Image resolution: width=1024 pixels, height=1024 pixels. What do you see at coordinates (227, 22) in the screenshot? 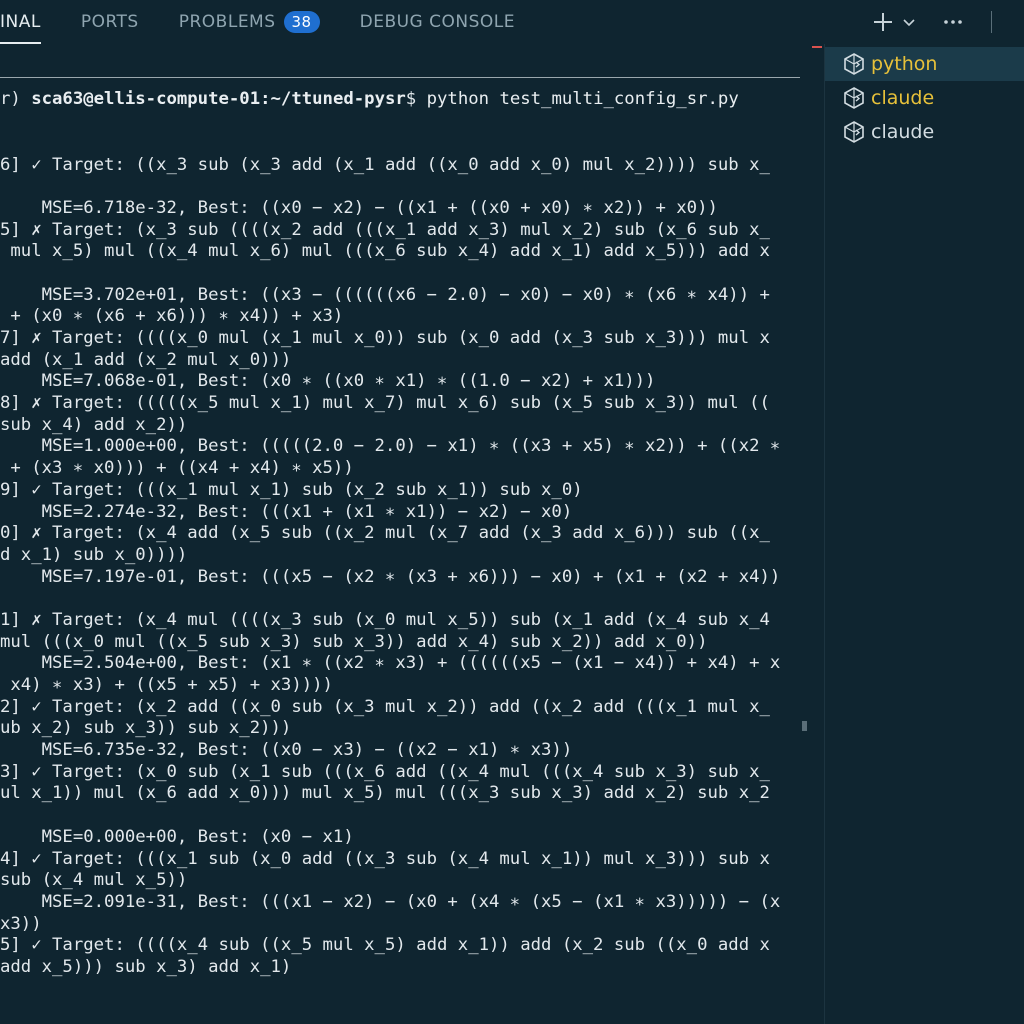
I see `tab-problems-label: PROBLEMS` at bounding box center [227, 22].